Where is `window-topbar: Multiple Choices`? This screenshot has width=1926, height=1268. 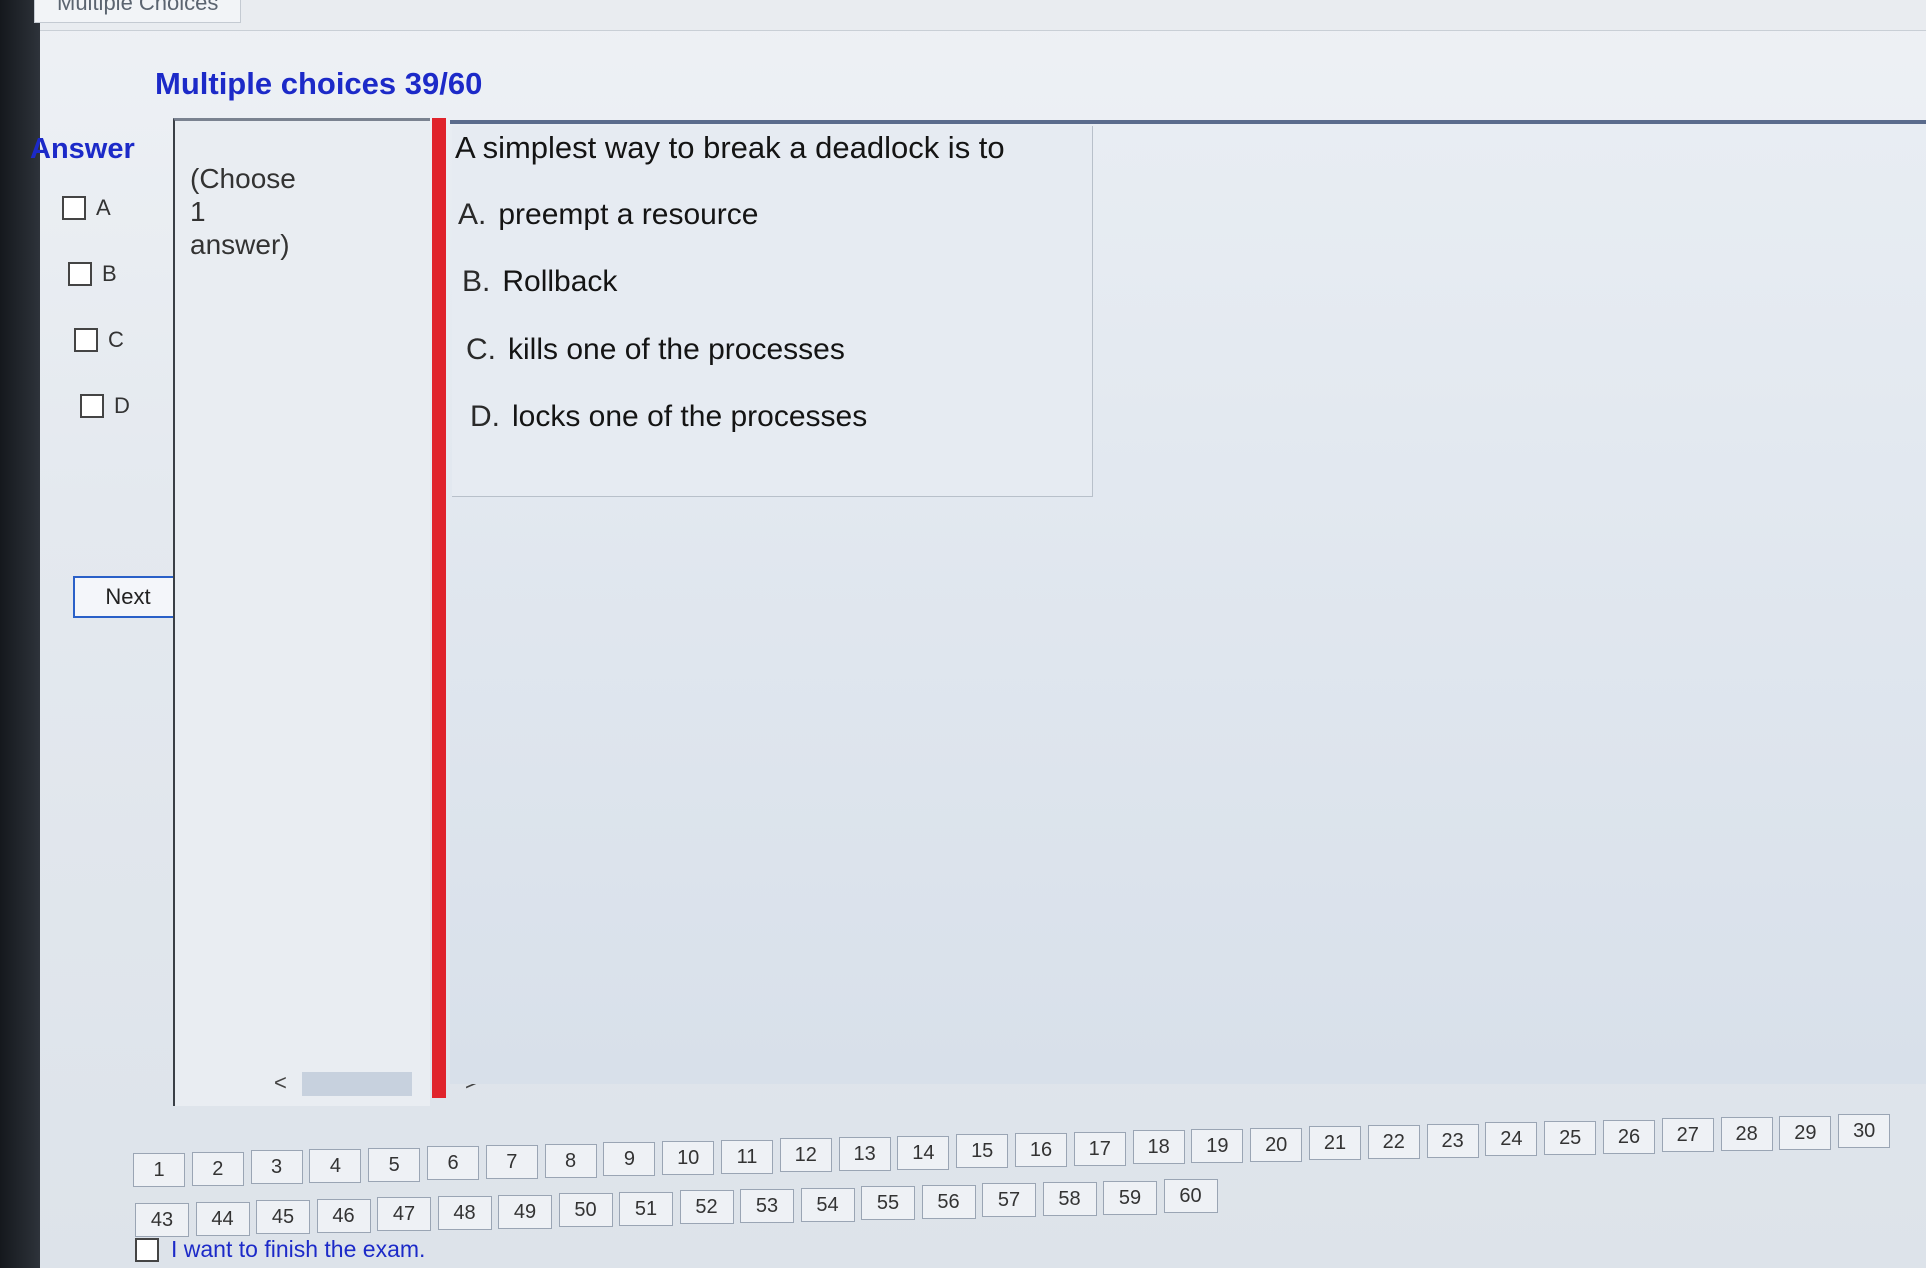
window-topbar: Multiple Choices is located at coordinates (980, 15).